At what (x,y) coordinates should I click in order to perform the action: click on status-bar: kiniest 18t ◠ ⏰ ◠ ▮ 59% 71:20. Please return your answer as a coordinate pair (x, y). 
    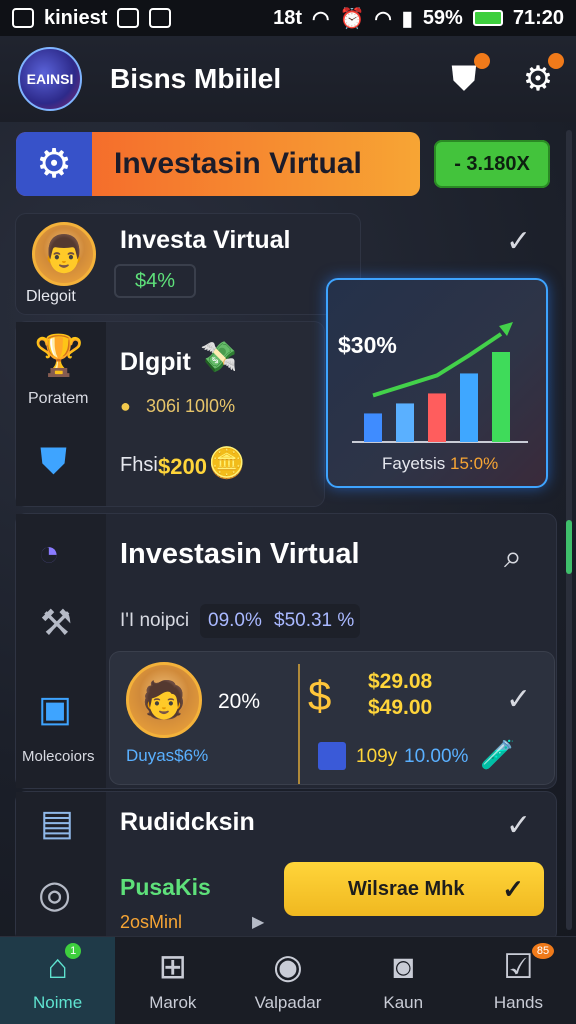
    Looking at the image, I should click on (288, 18).